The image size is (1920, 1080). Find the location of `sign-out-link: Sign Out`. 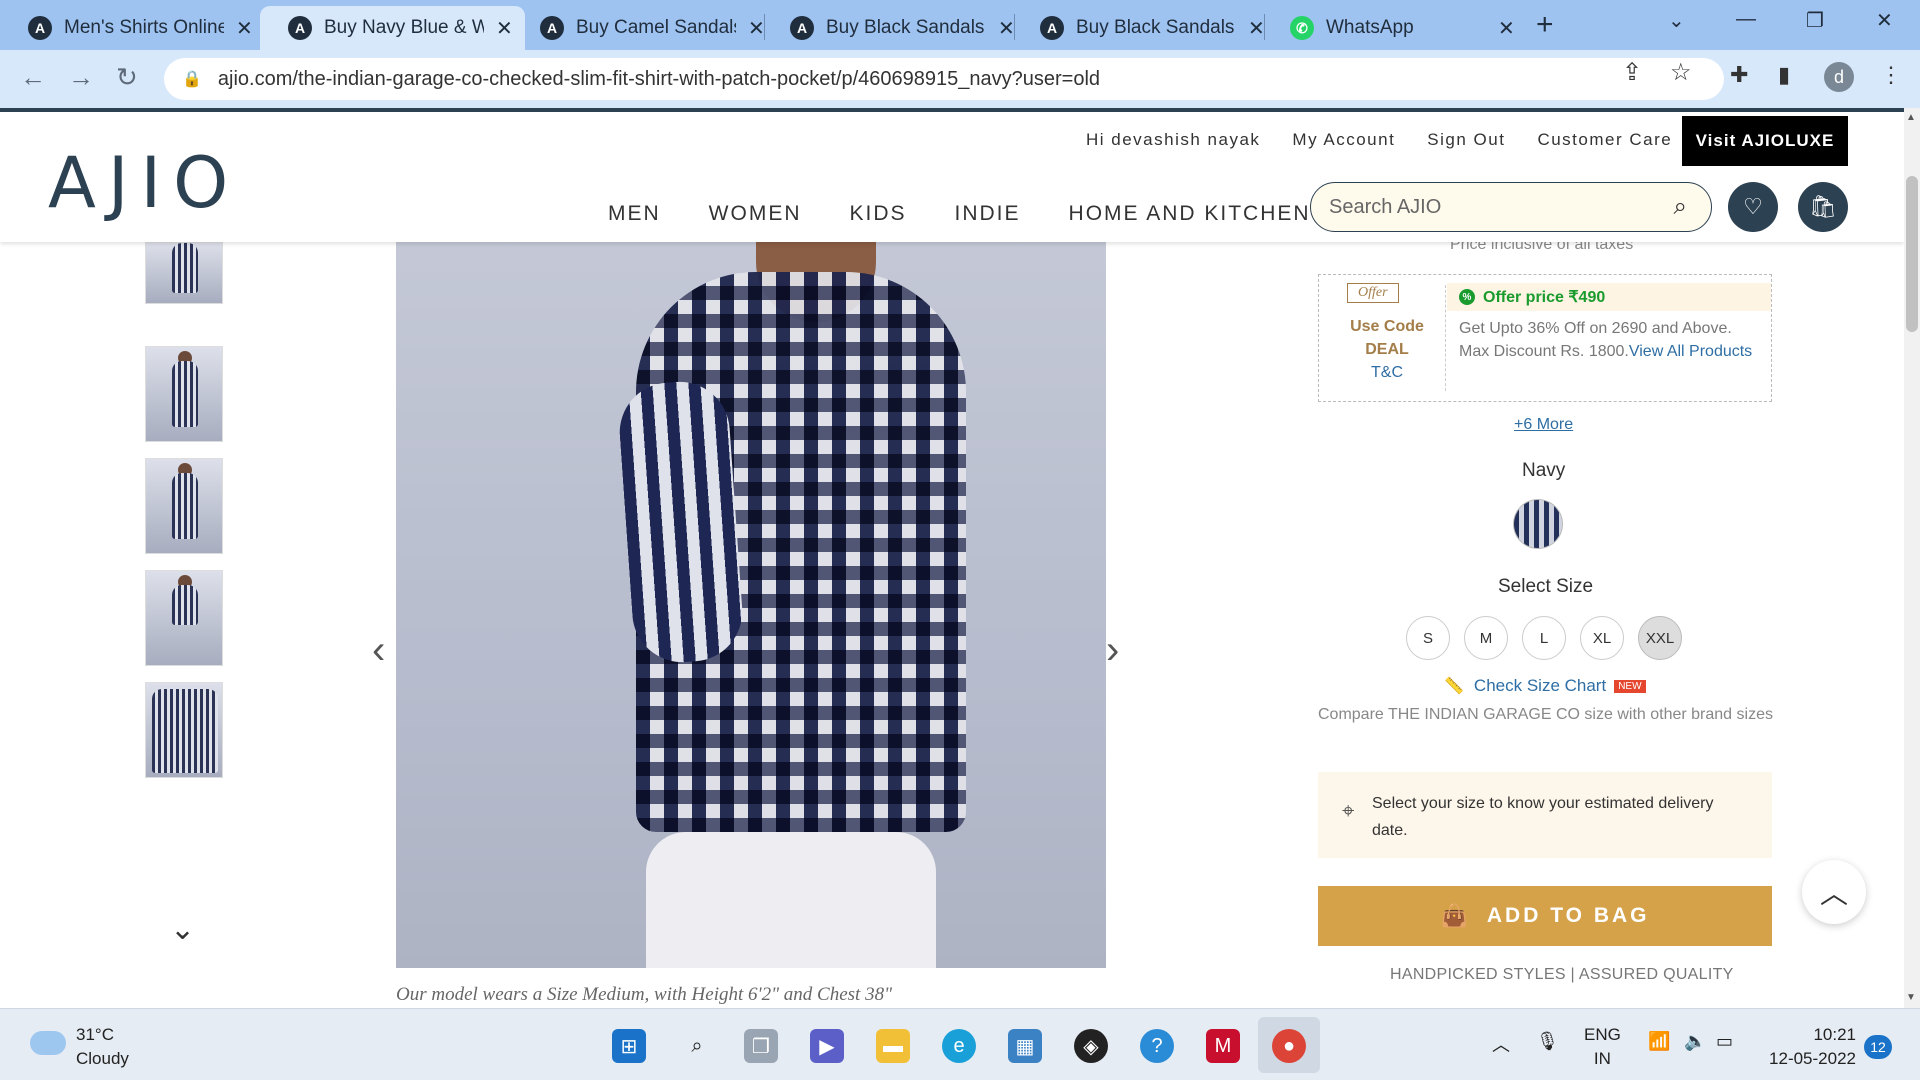

sign-out-link: Sign Out is located at coordinates (1466, 140).